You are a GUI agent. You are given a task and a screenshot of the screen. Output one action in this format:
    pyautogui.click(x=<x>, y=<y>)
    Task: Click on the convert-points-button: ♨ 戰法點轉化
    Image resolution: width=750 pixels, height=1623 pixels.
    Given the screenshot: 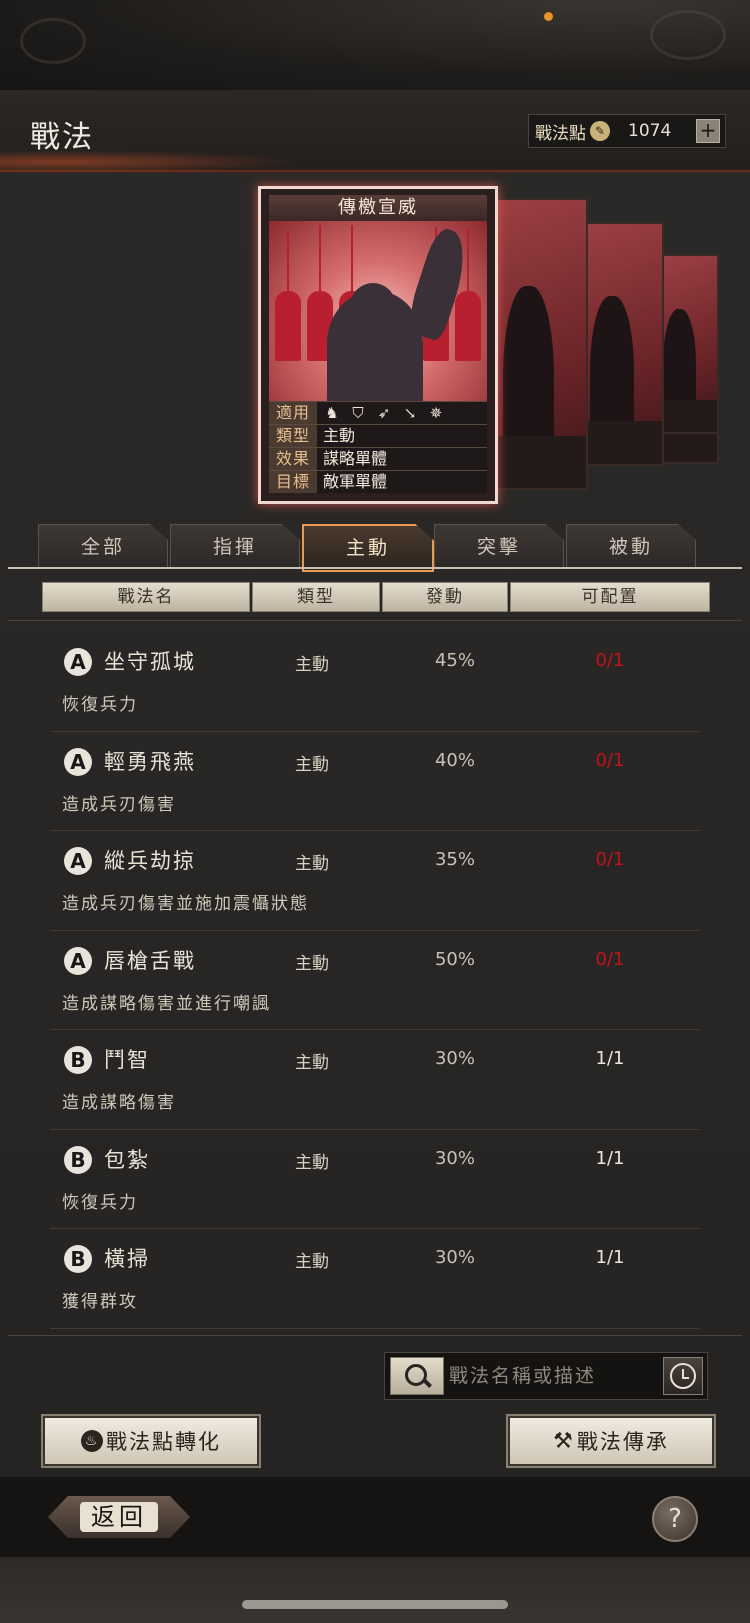 What is the action you would take?
    pyautogui.click(x=151, y=1441)
    